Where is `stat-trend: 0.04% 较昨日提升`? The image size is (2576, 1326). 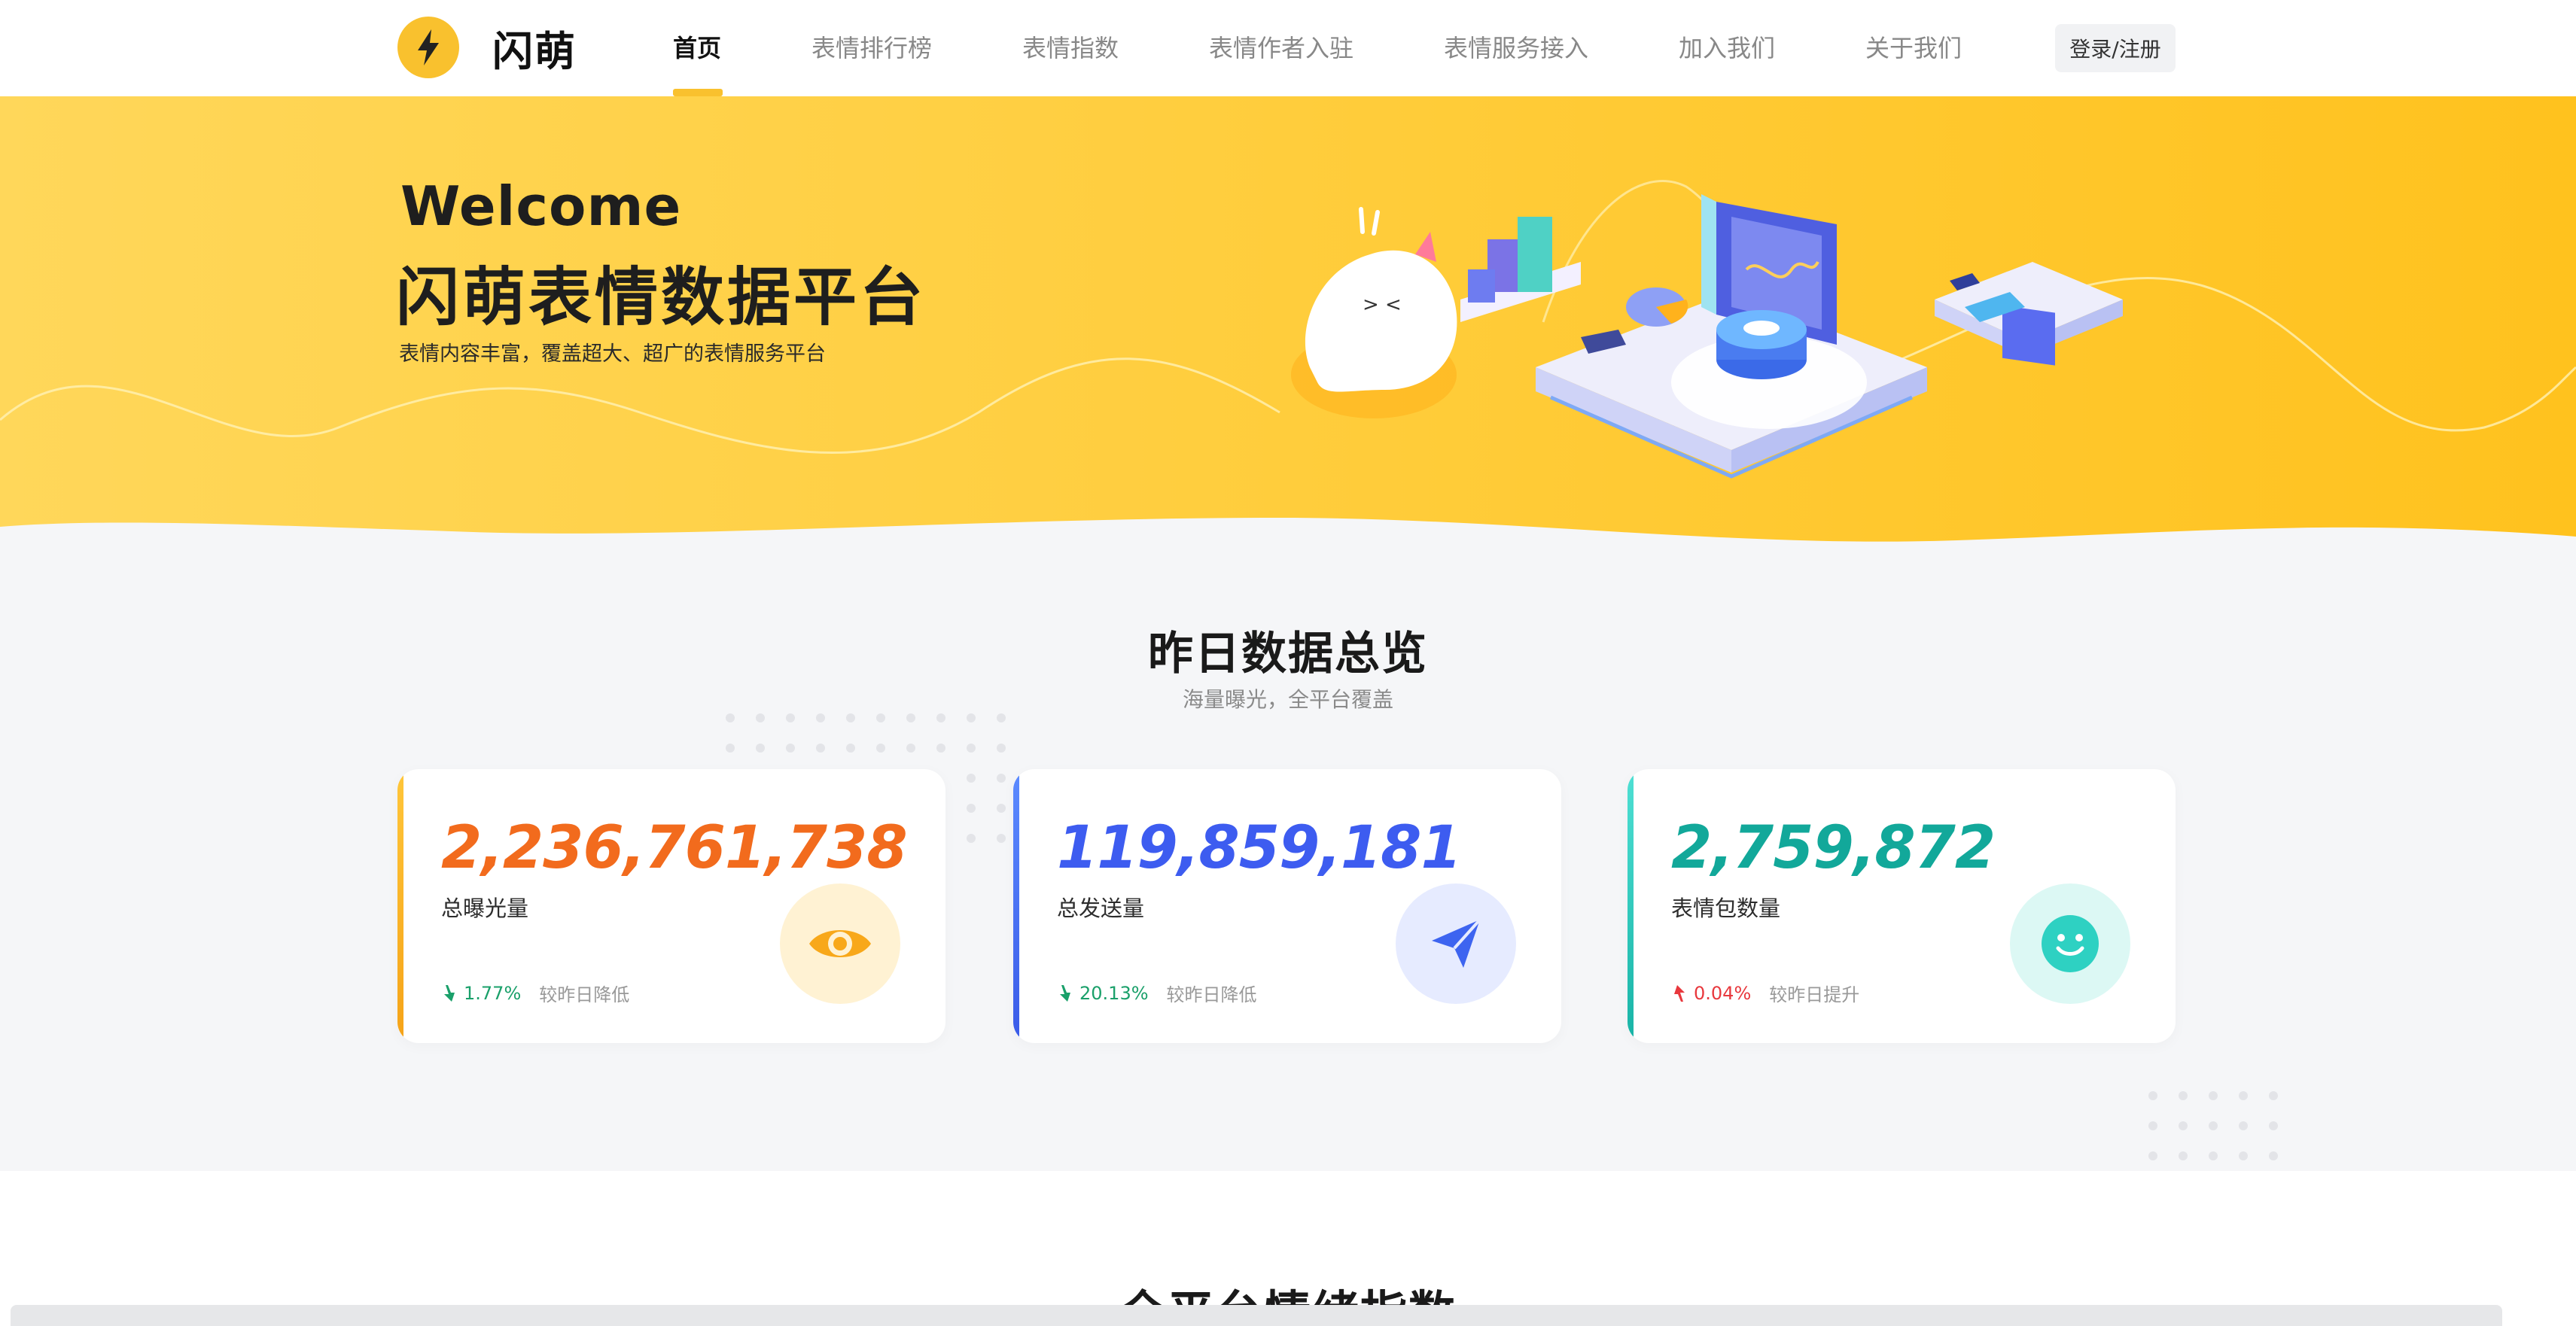 stat-trend: 0.04% 较昨日提升 is located at coordinates (1765, 993).